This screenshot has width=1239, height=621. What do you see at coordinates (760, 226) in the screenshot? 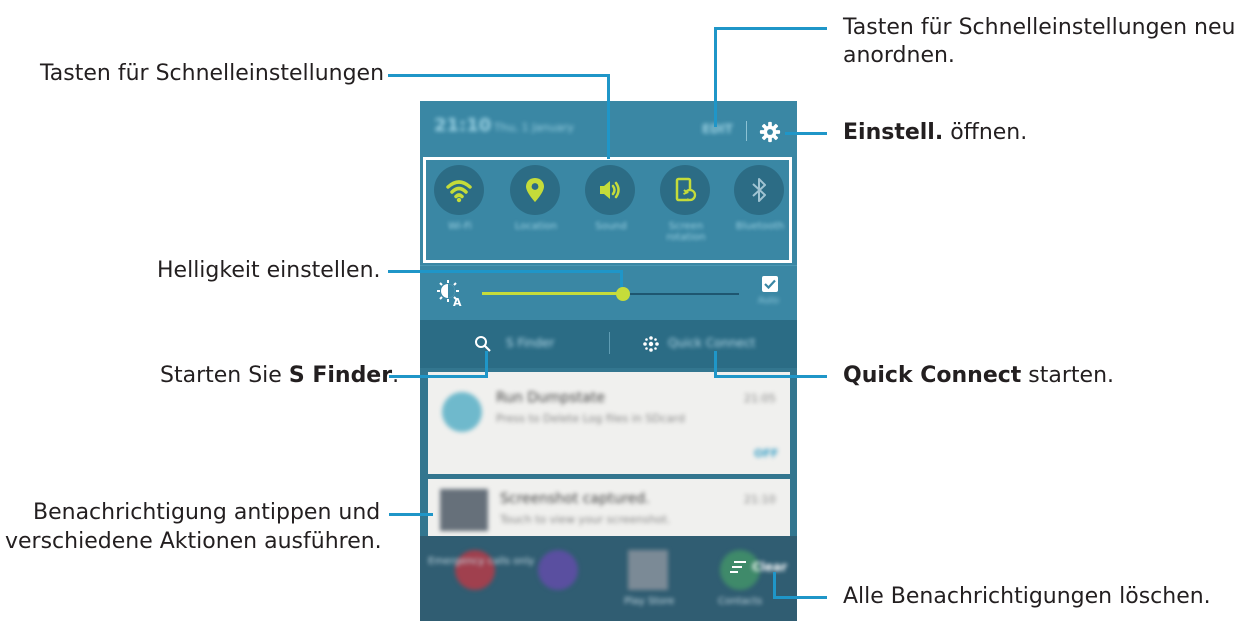
I see `qs-bluetooth-label: Bluetooth` at bounding box center [760, 226].